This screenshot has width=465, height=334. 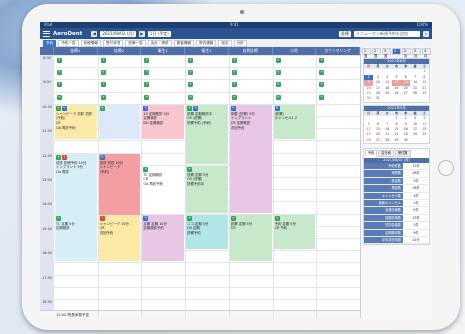 What do you see at coordinates (90, 43) in the screenshot?
I see `toolbar-button: 診療情報` at bounding box center [90, 43].